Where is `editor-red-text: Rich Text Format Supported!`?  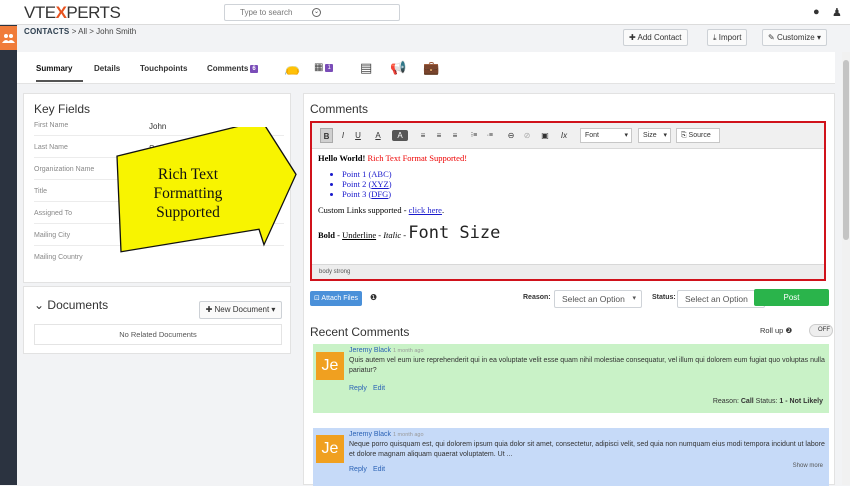
editor-red-text: Rich Text Format Supported! is located at coordinates (417, 158).